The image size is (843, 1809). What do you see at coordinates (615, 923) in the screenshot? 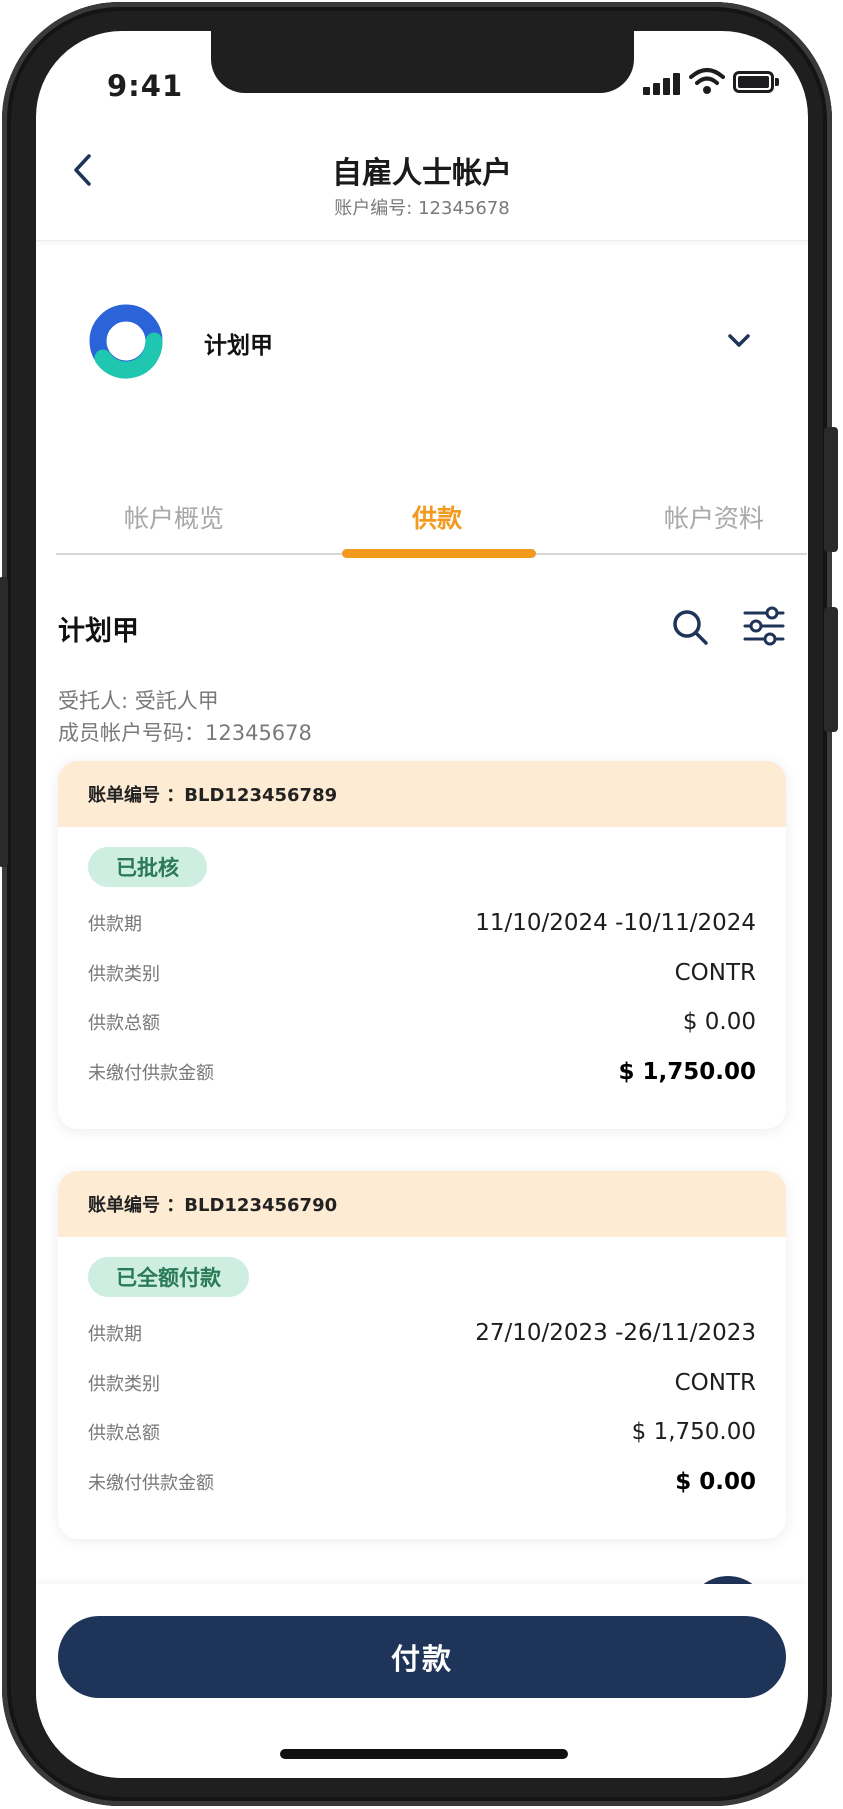
I see `row-value: 11/10/2024 -10/11/2024` at bounding box center [615, 923].